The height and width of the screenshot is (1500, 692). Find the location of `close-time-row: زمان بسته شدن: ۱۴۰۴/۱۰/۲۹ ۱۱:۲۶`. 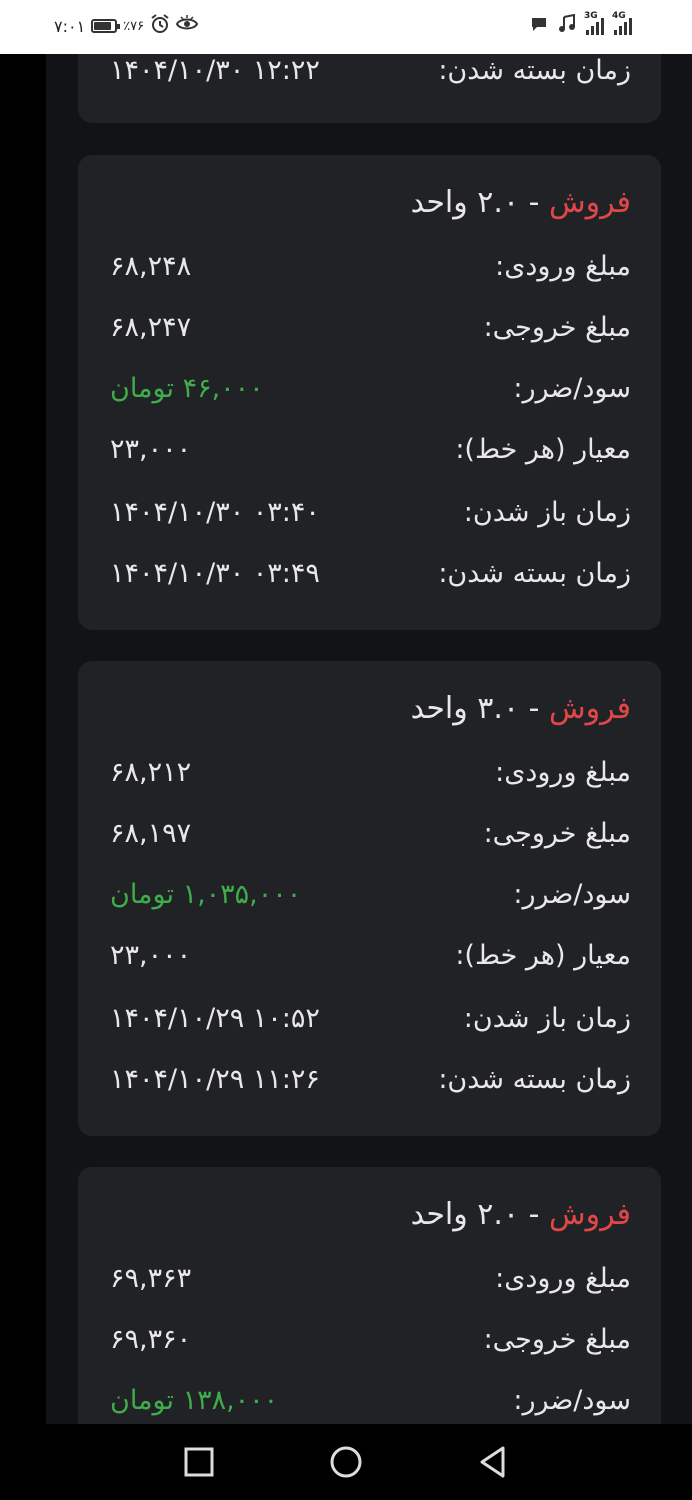

close-time-row: زمان بسته شدن: ۱۴۰۴/۱۰/۲۹ ۱۱:۲۶ is located at coordinates (370, 1079).